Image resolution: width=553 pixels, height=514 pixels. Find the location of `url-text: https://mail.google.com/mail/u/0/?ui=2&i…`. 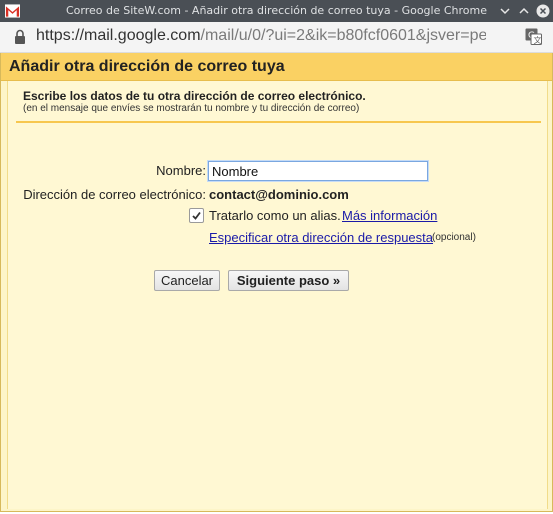

url-text: https://mail.google.com/mail/u/0/?ui=2&i… is located at coordinates (261, 36).